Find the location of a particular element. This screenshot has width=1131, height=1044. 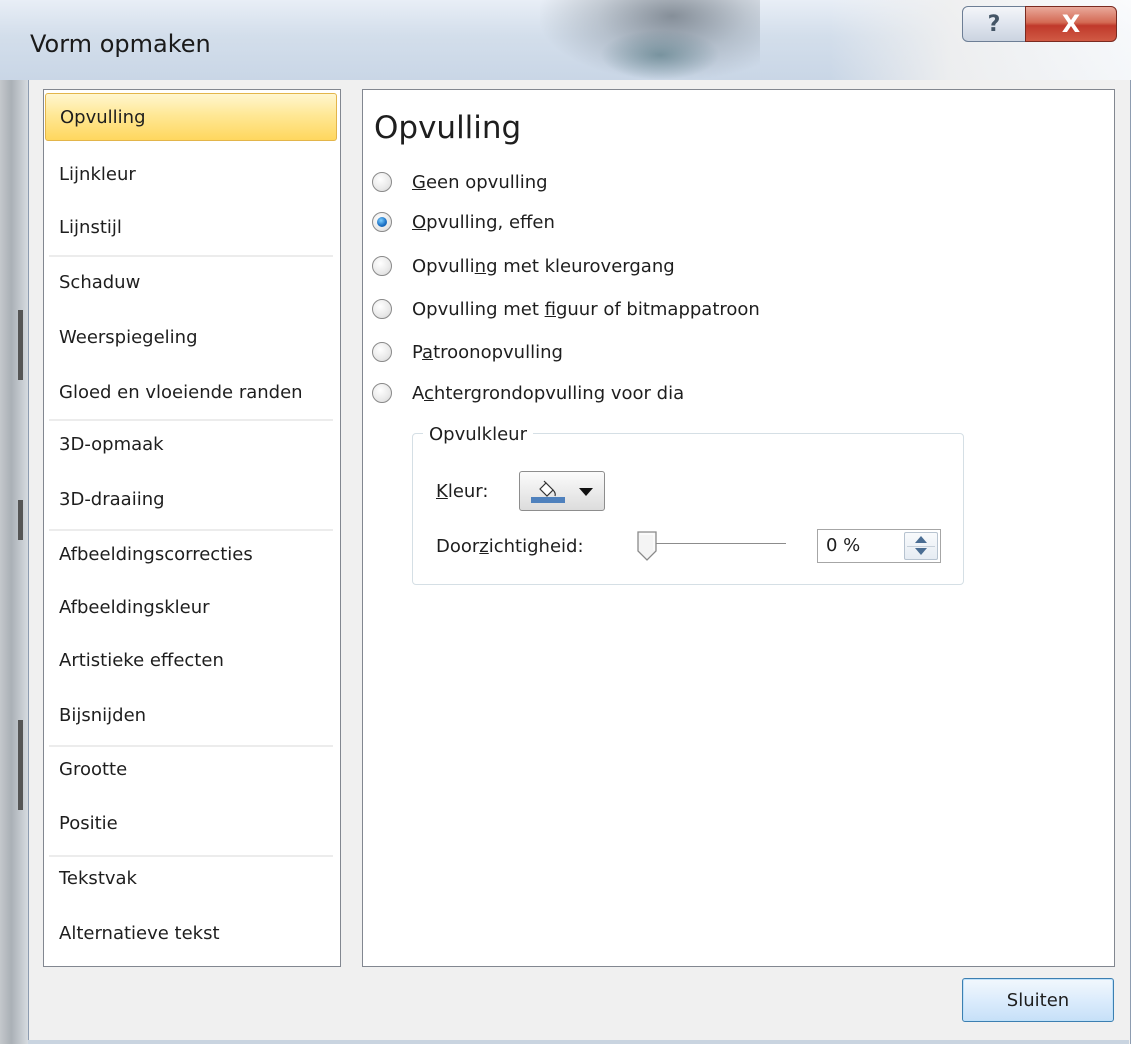

category-item: Opvulling is located at coordinates (191, 117).